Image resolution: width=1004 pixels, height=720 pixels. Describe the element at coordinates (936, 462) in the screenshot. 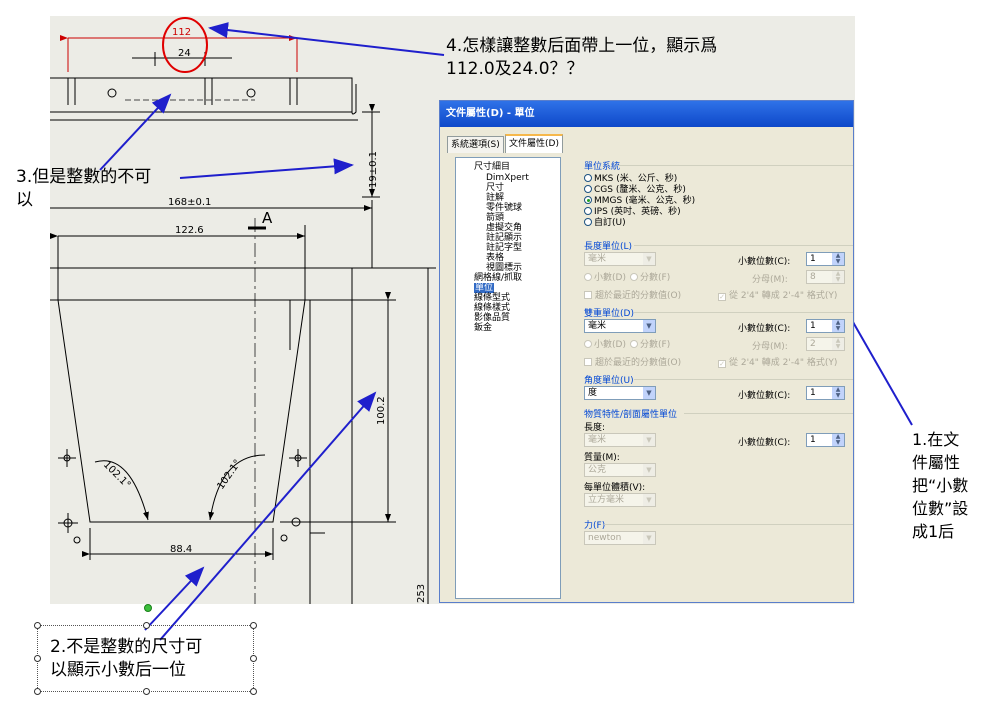

I see `note-1-line-2: 件屬性` at that location.